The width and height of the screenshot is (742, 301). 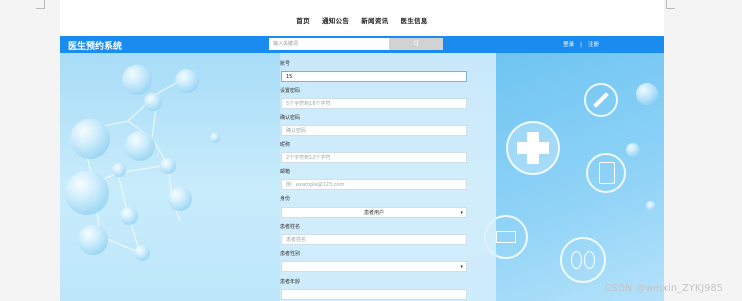 I want to click on patient-age-label: 患者年龄, so click(x=290, y=282).